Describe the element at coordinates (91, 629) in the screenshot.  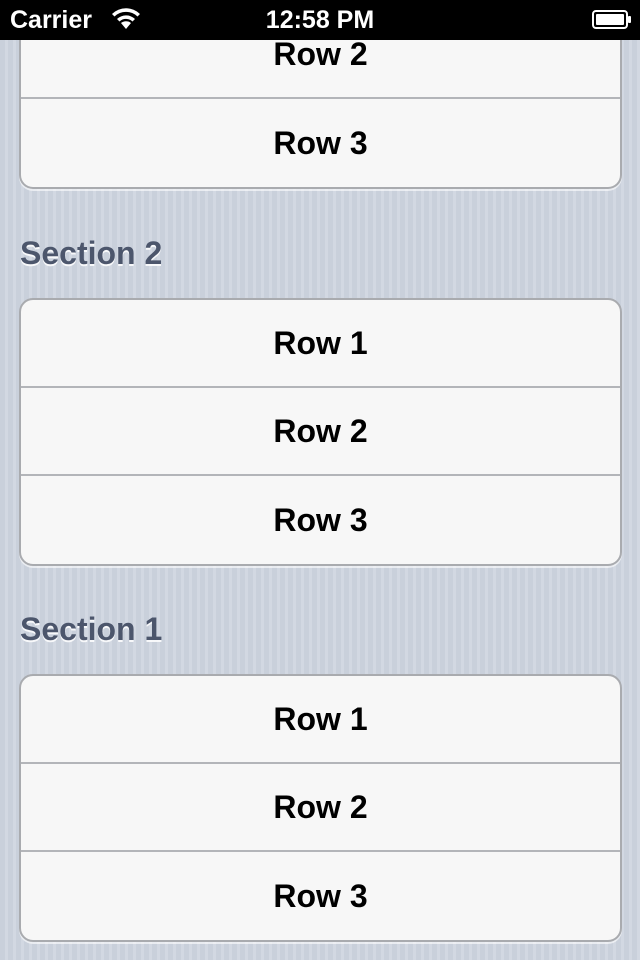
I see `section-header: Section 1` at that location.